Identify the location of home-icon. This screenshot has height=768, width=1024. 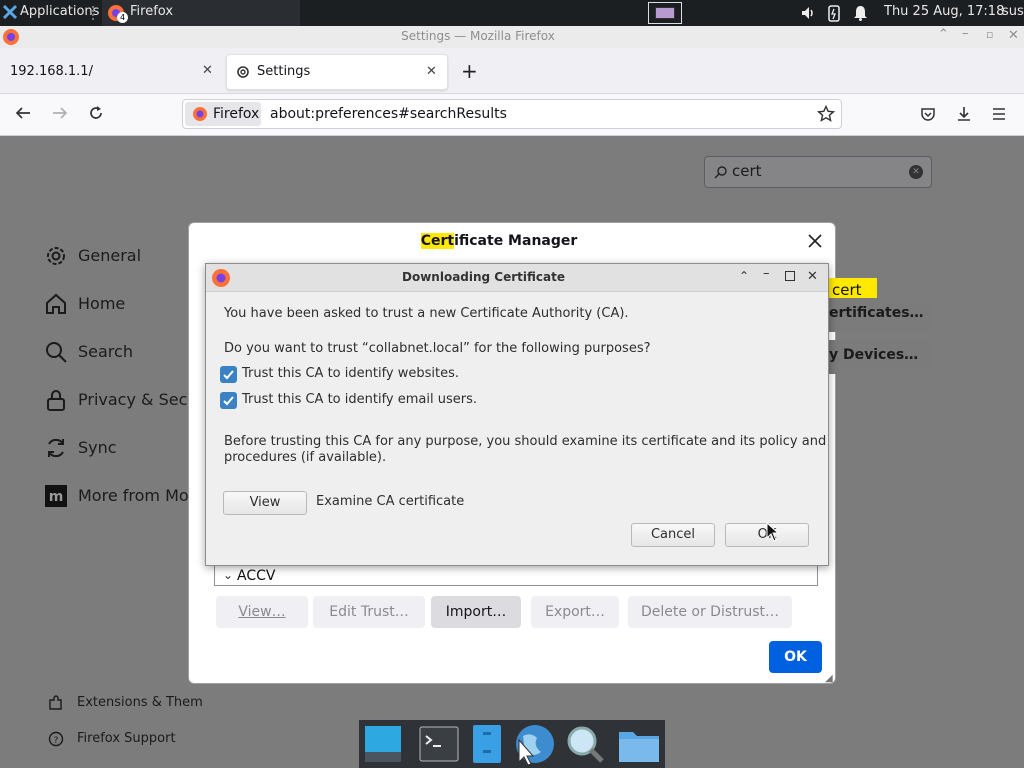
(56, 304).